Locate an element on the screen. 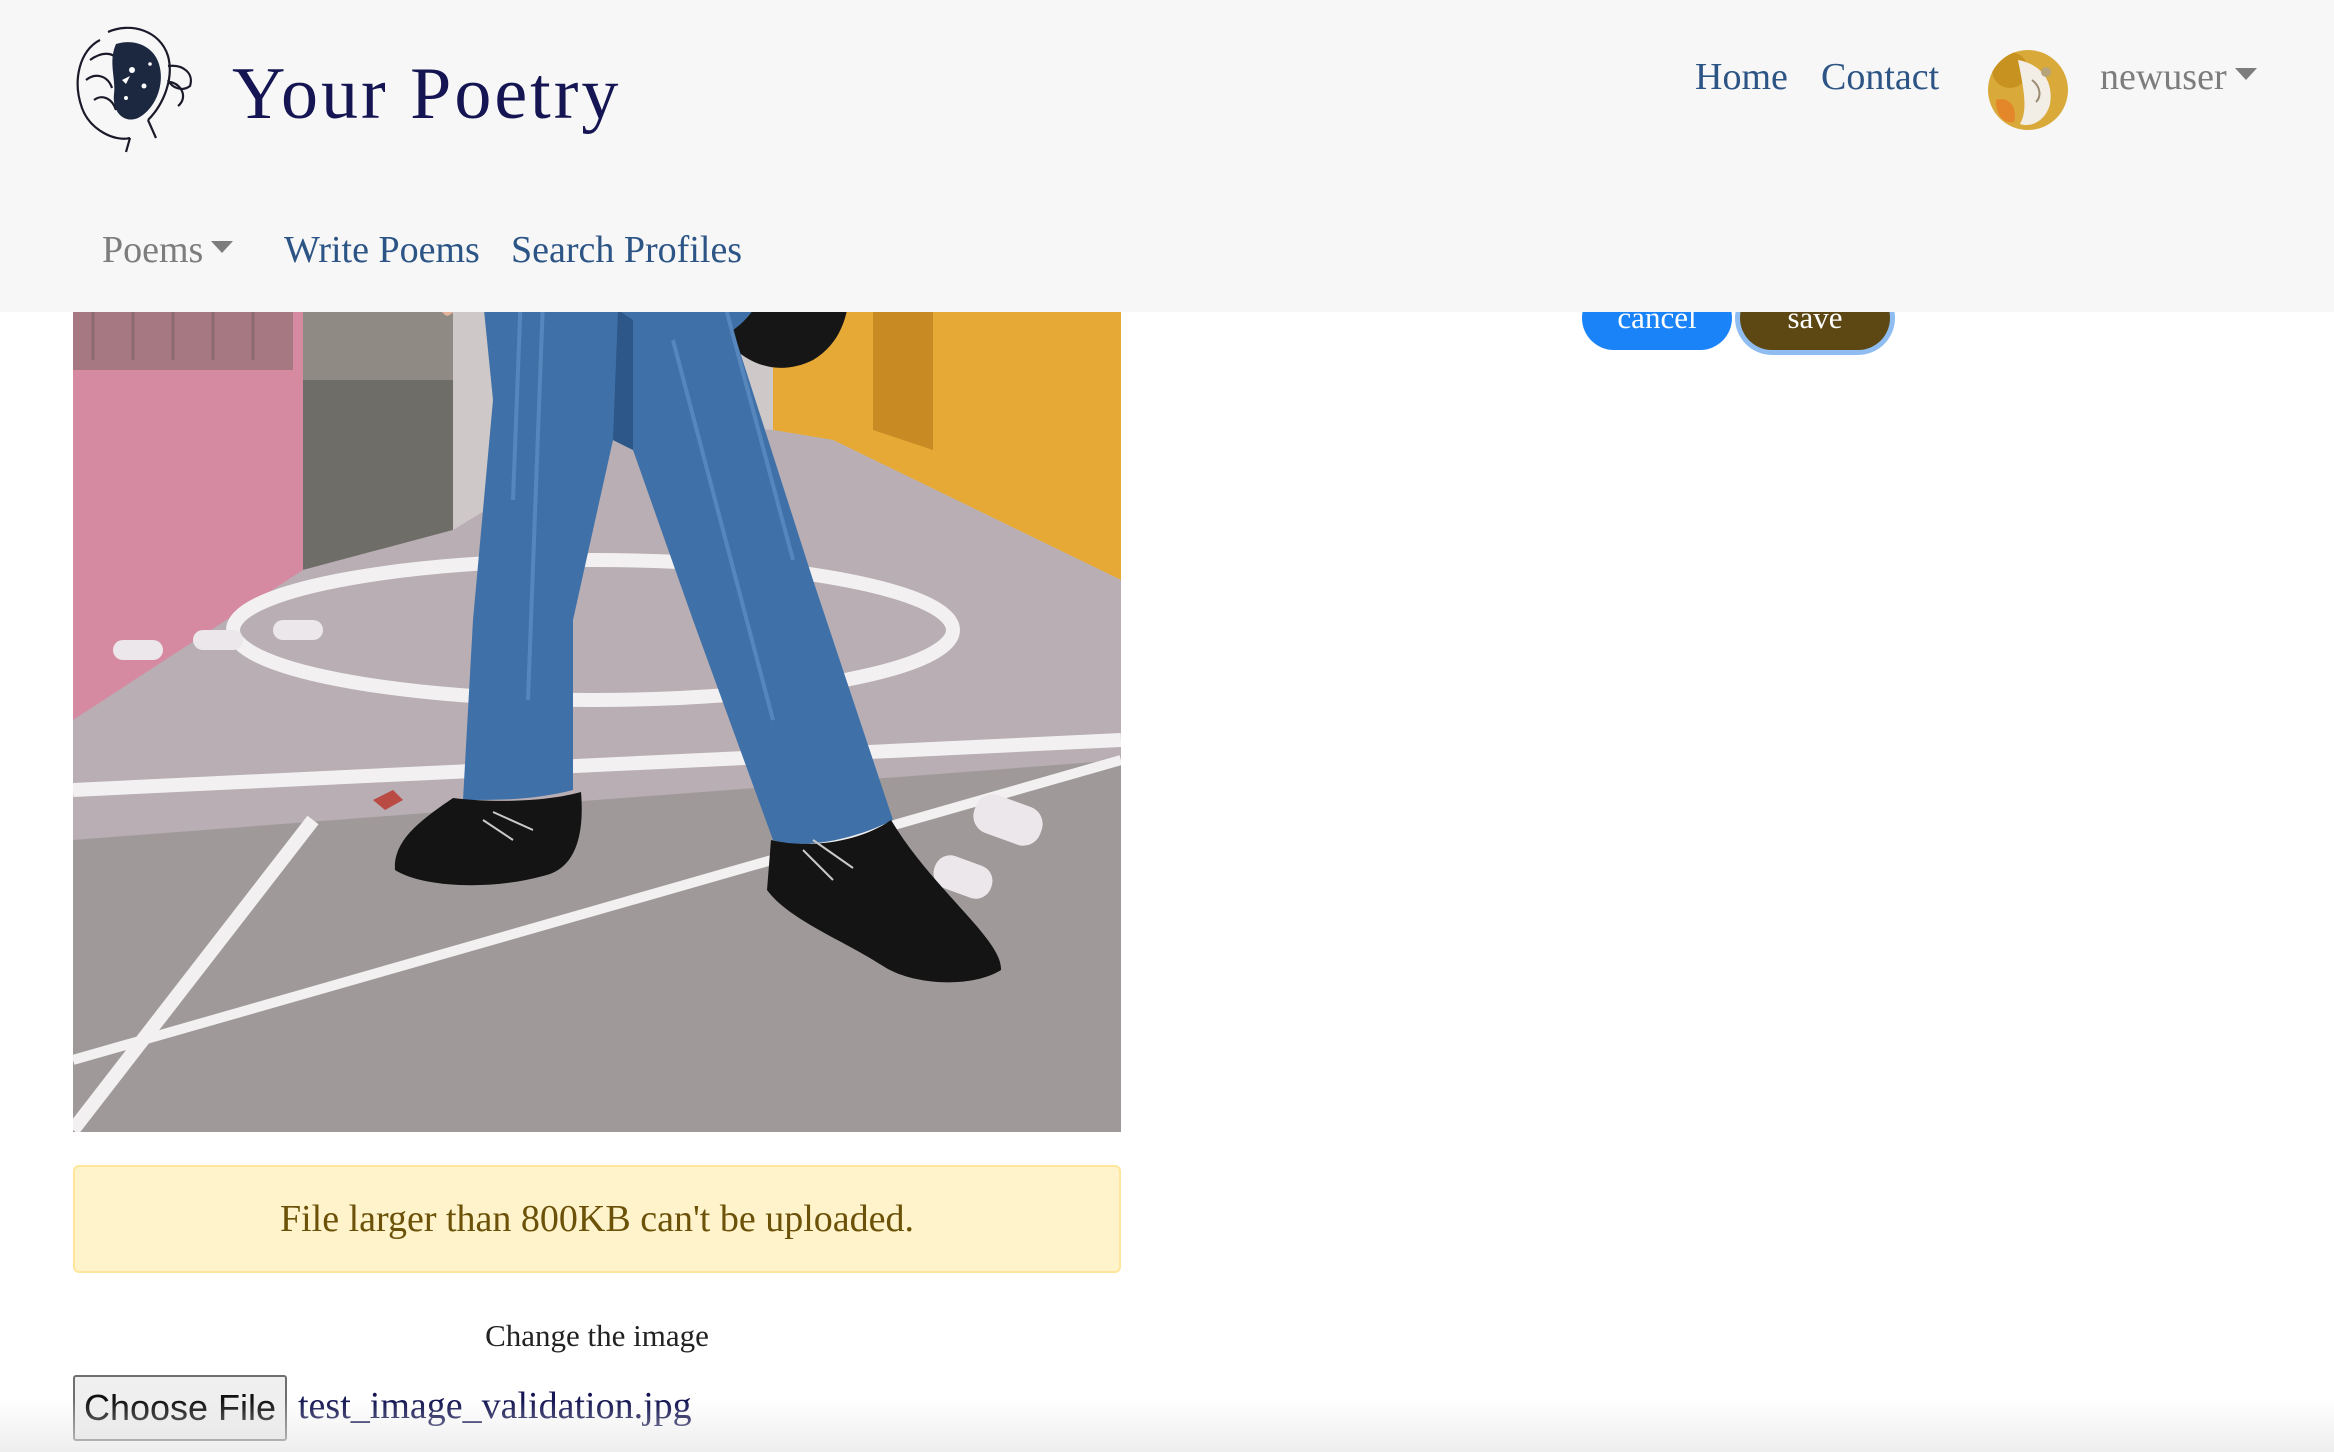  poems-label: Poems is located at coordinates (153, 250).